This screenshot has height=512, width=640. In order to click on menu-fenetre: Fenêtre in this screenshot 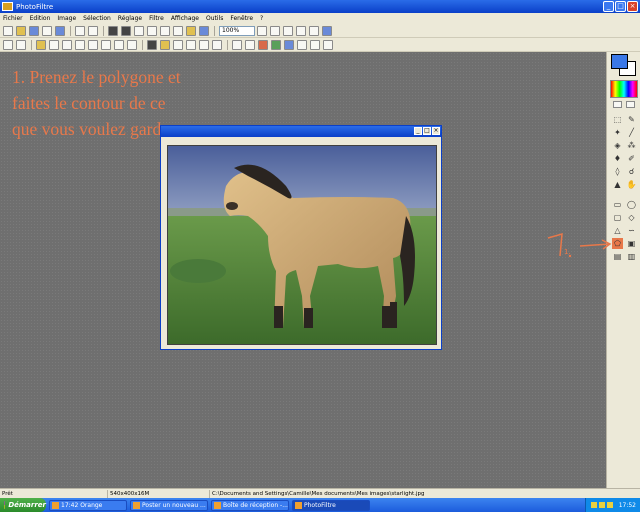, I will do `click(241, 18)`.